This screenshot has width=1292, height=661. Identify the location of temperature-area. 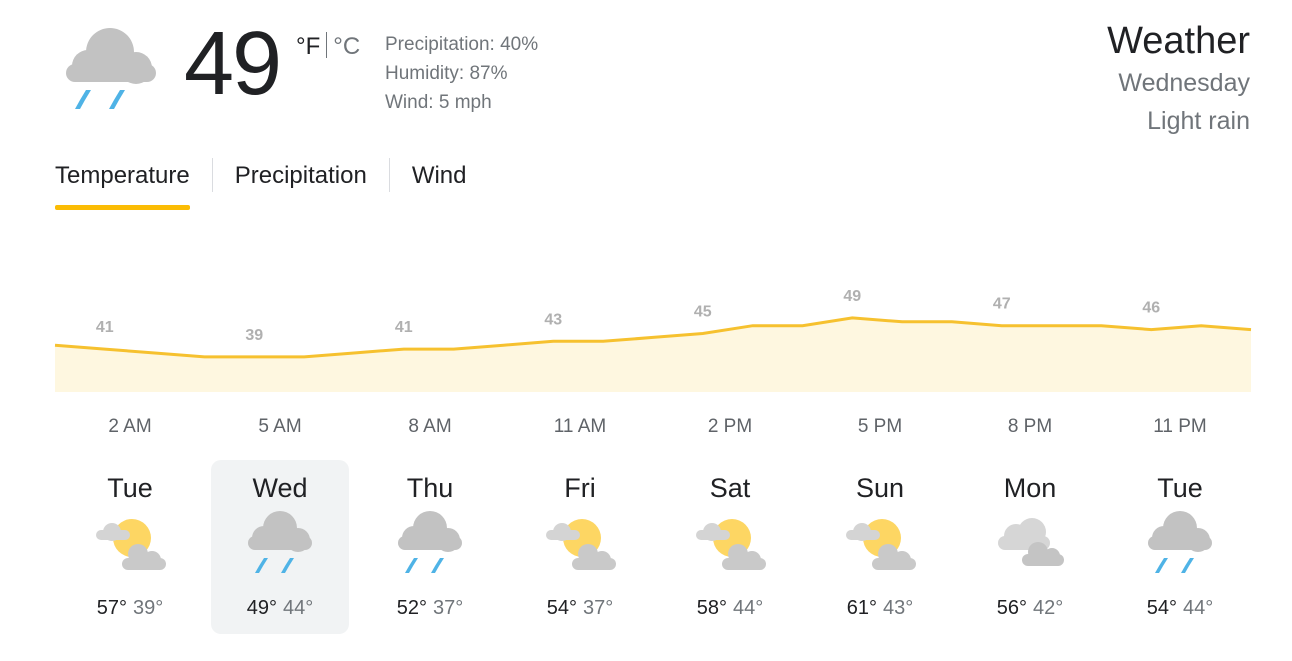
(653, 354).